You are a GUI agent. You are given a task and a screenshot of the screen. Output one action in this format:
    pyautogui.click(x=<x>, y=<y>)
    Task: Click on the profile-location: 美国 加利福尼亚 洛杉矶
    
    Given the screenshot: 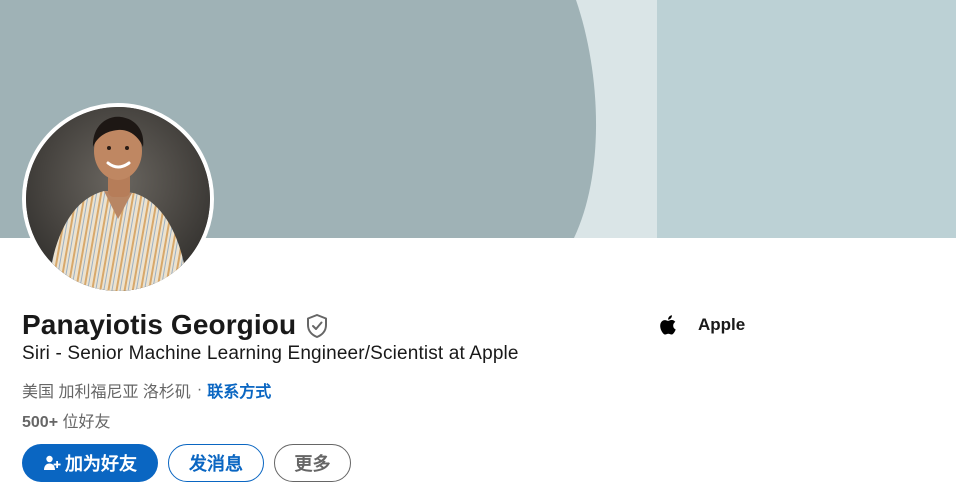 What is the action you would take?
    pyautogui.click(x=106, y=392)
    